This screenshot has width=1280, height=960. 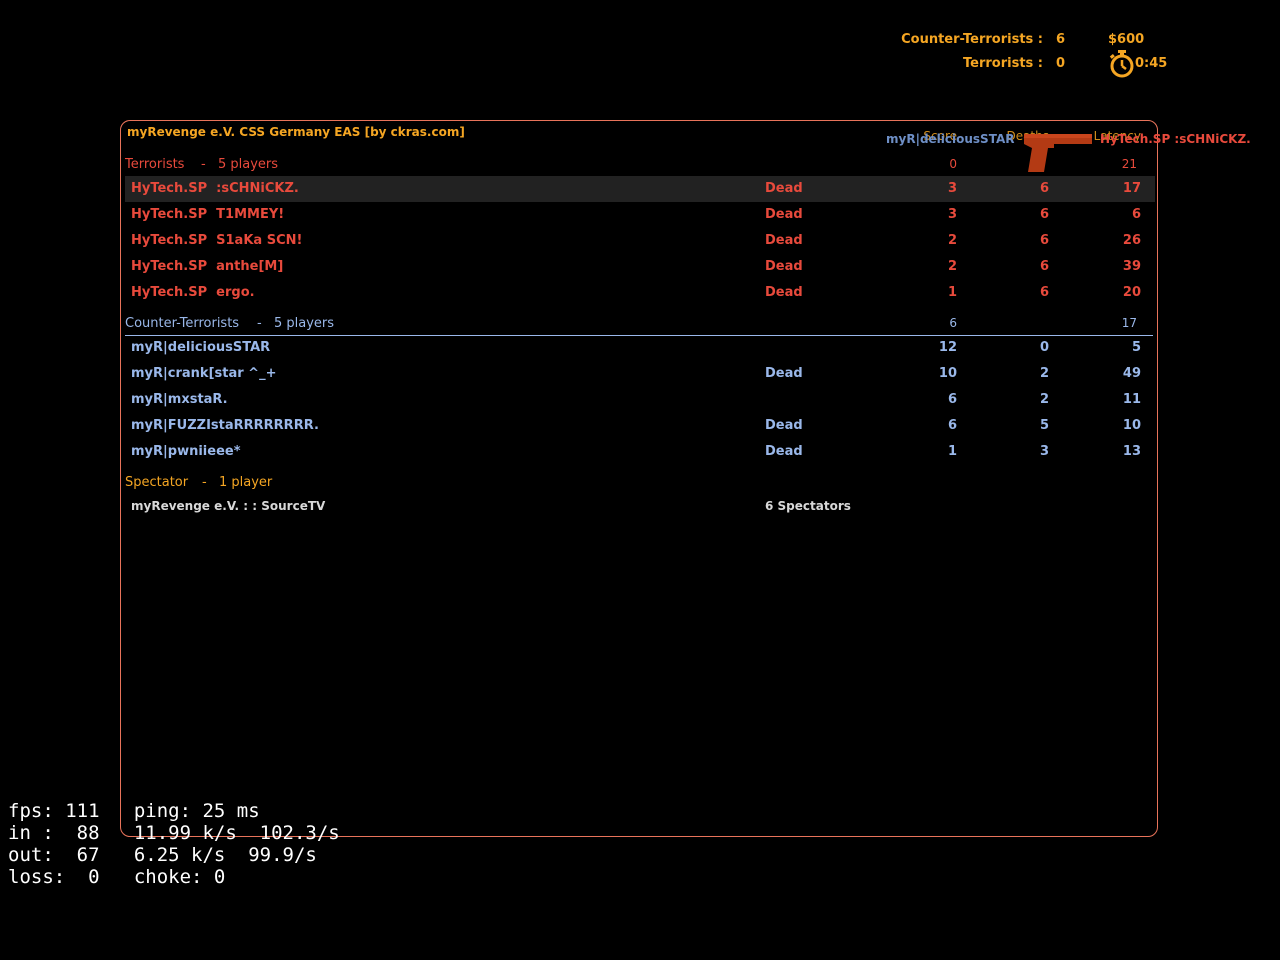 What do you see at coordinates (201, 347) in the screenshot?
I see `player-name: myR|deliciousSTAR` at bounding box center [201, 347].